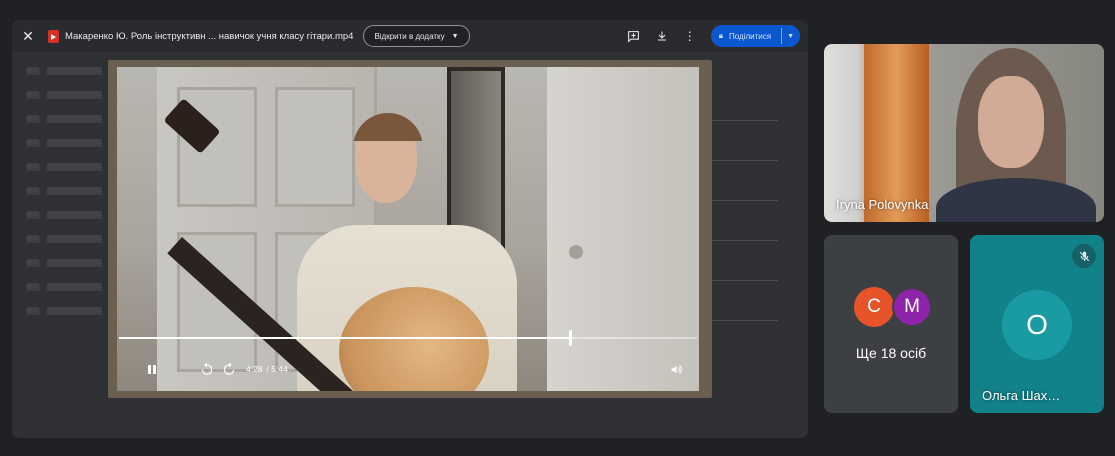 The width and height of the screenshot is (1115, 456). I want to click on more-participants-label: Ще 18 осіб, so click(891, 353).